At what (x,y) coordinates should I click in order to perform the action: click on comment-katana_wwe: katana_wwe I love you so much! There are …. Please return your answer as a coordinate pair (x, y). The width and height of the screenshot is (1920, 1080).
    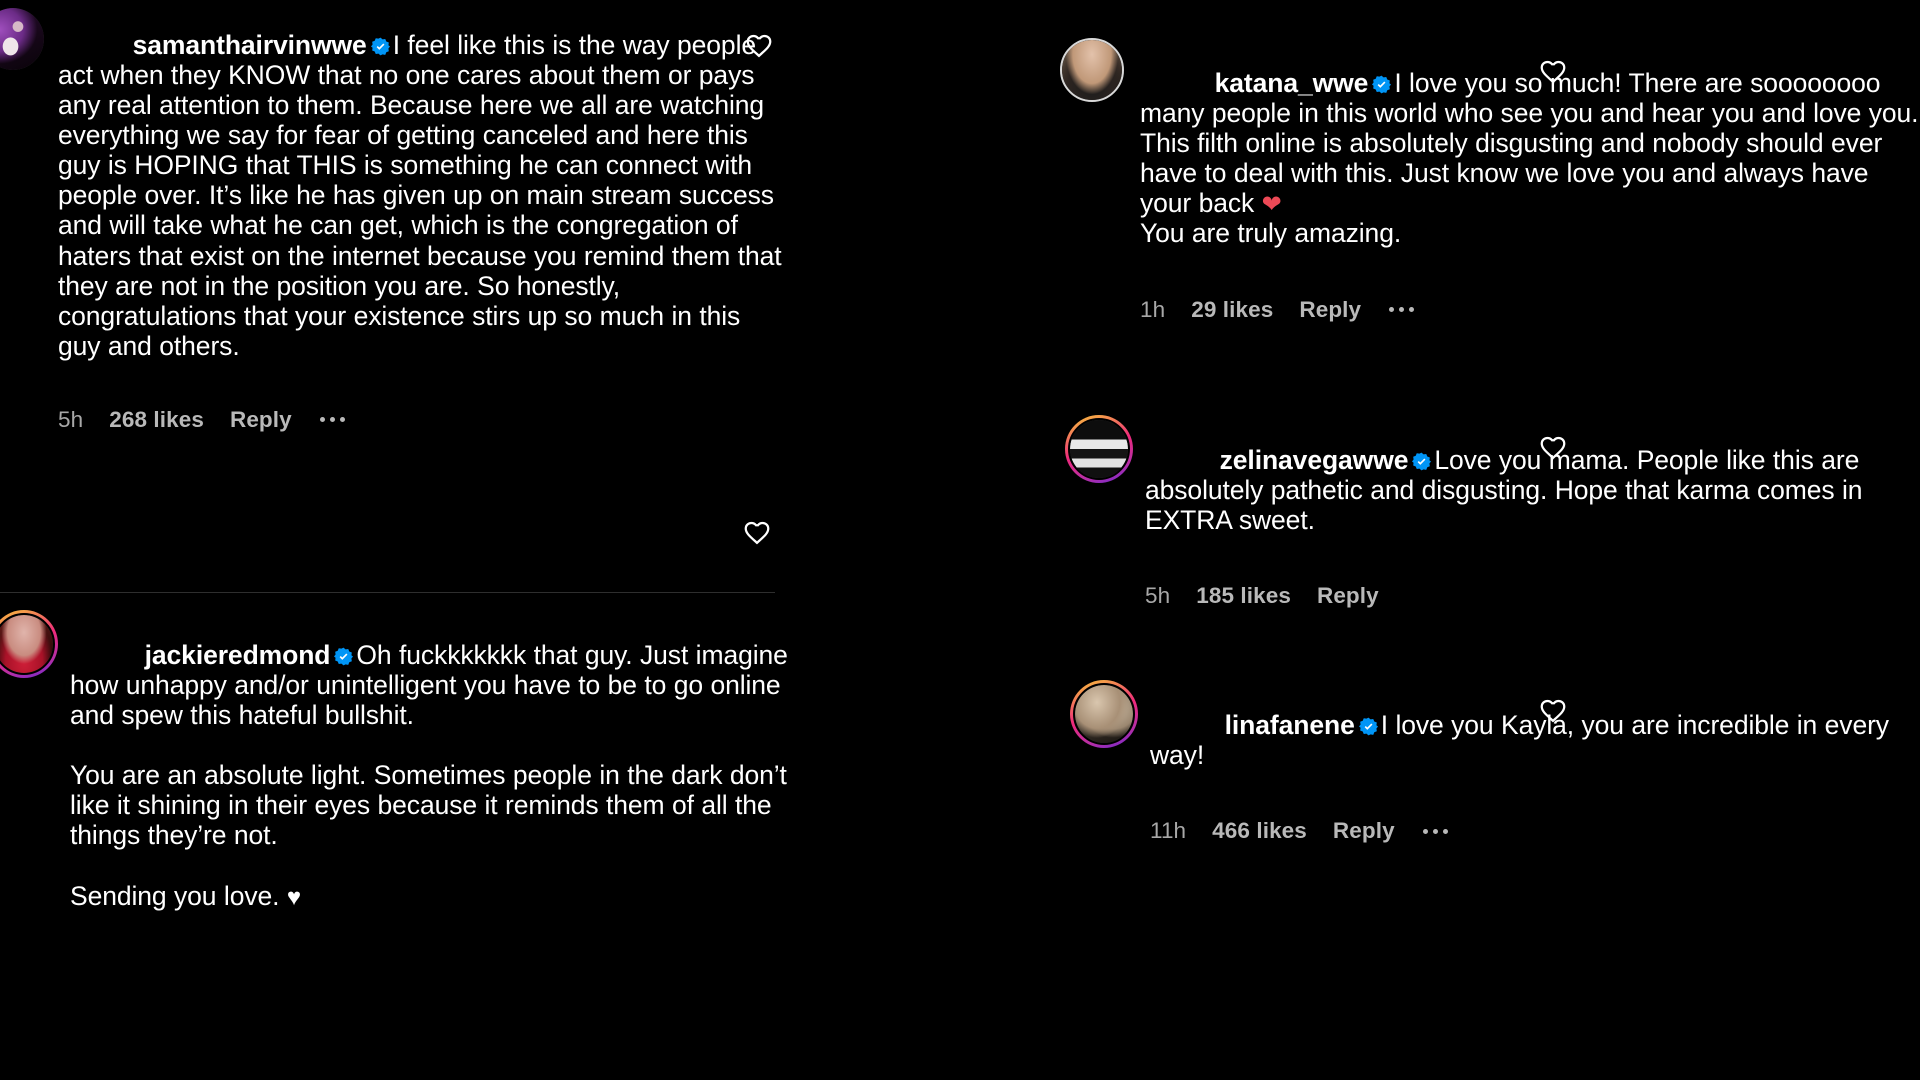
    Looking at the image, I should click on (1490, 180).